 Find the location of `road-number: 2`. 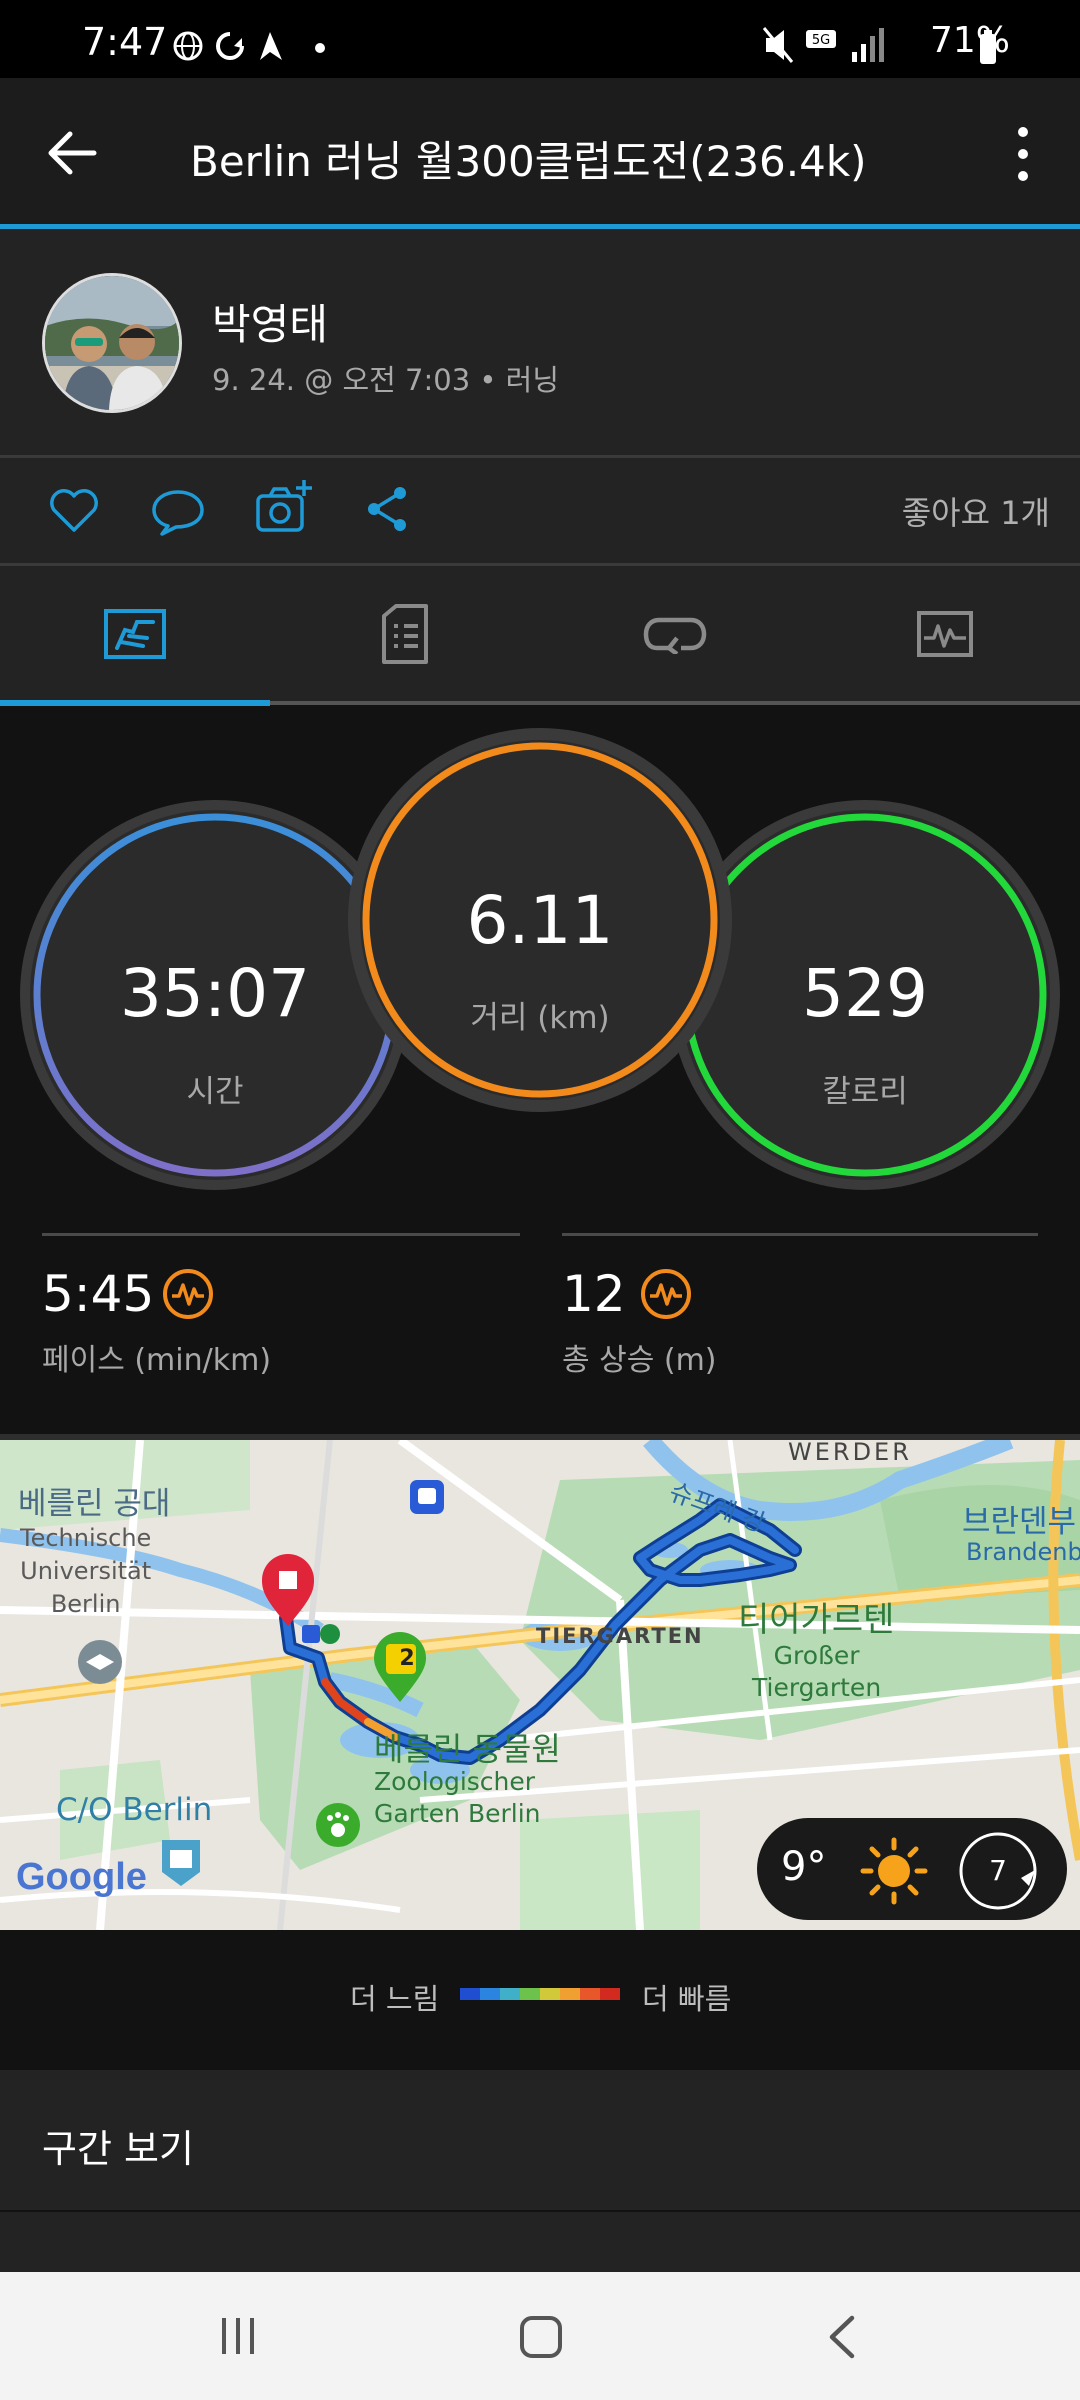

road-number: 2 is located at coordinates (407, 1658).